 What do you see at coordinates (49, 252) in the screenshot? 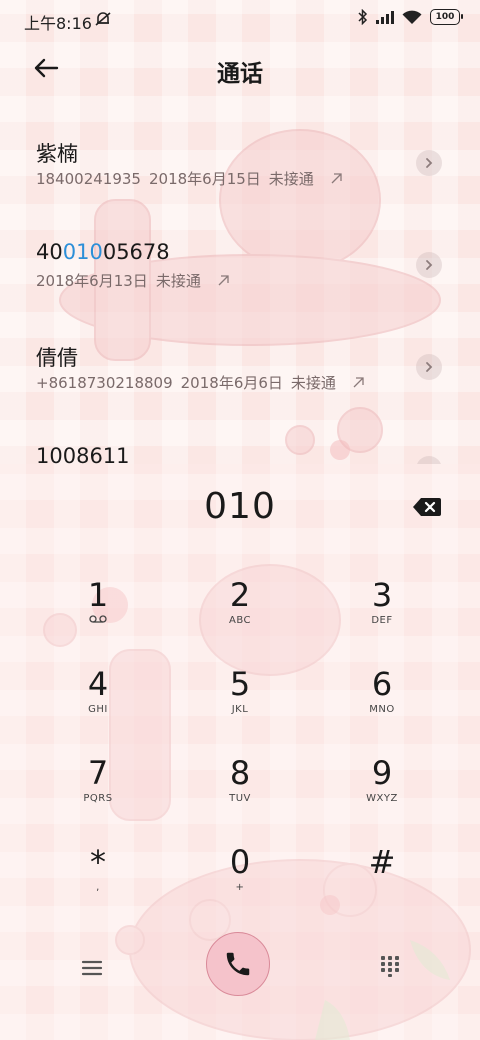
I see `number-prefix: 40` at bounding box center [49, 252].